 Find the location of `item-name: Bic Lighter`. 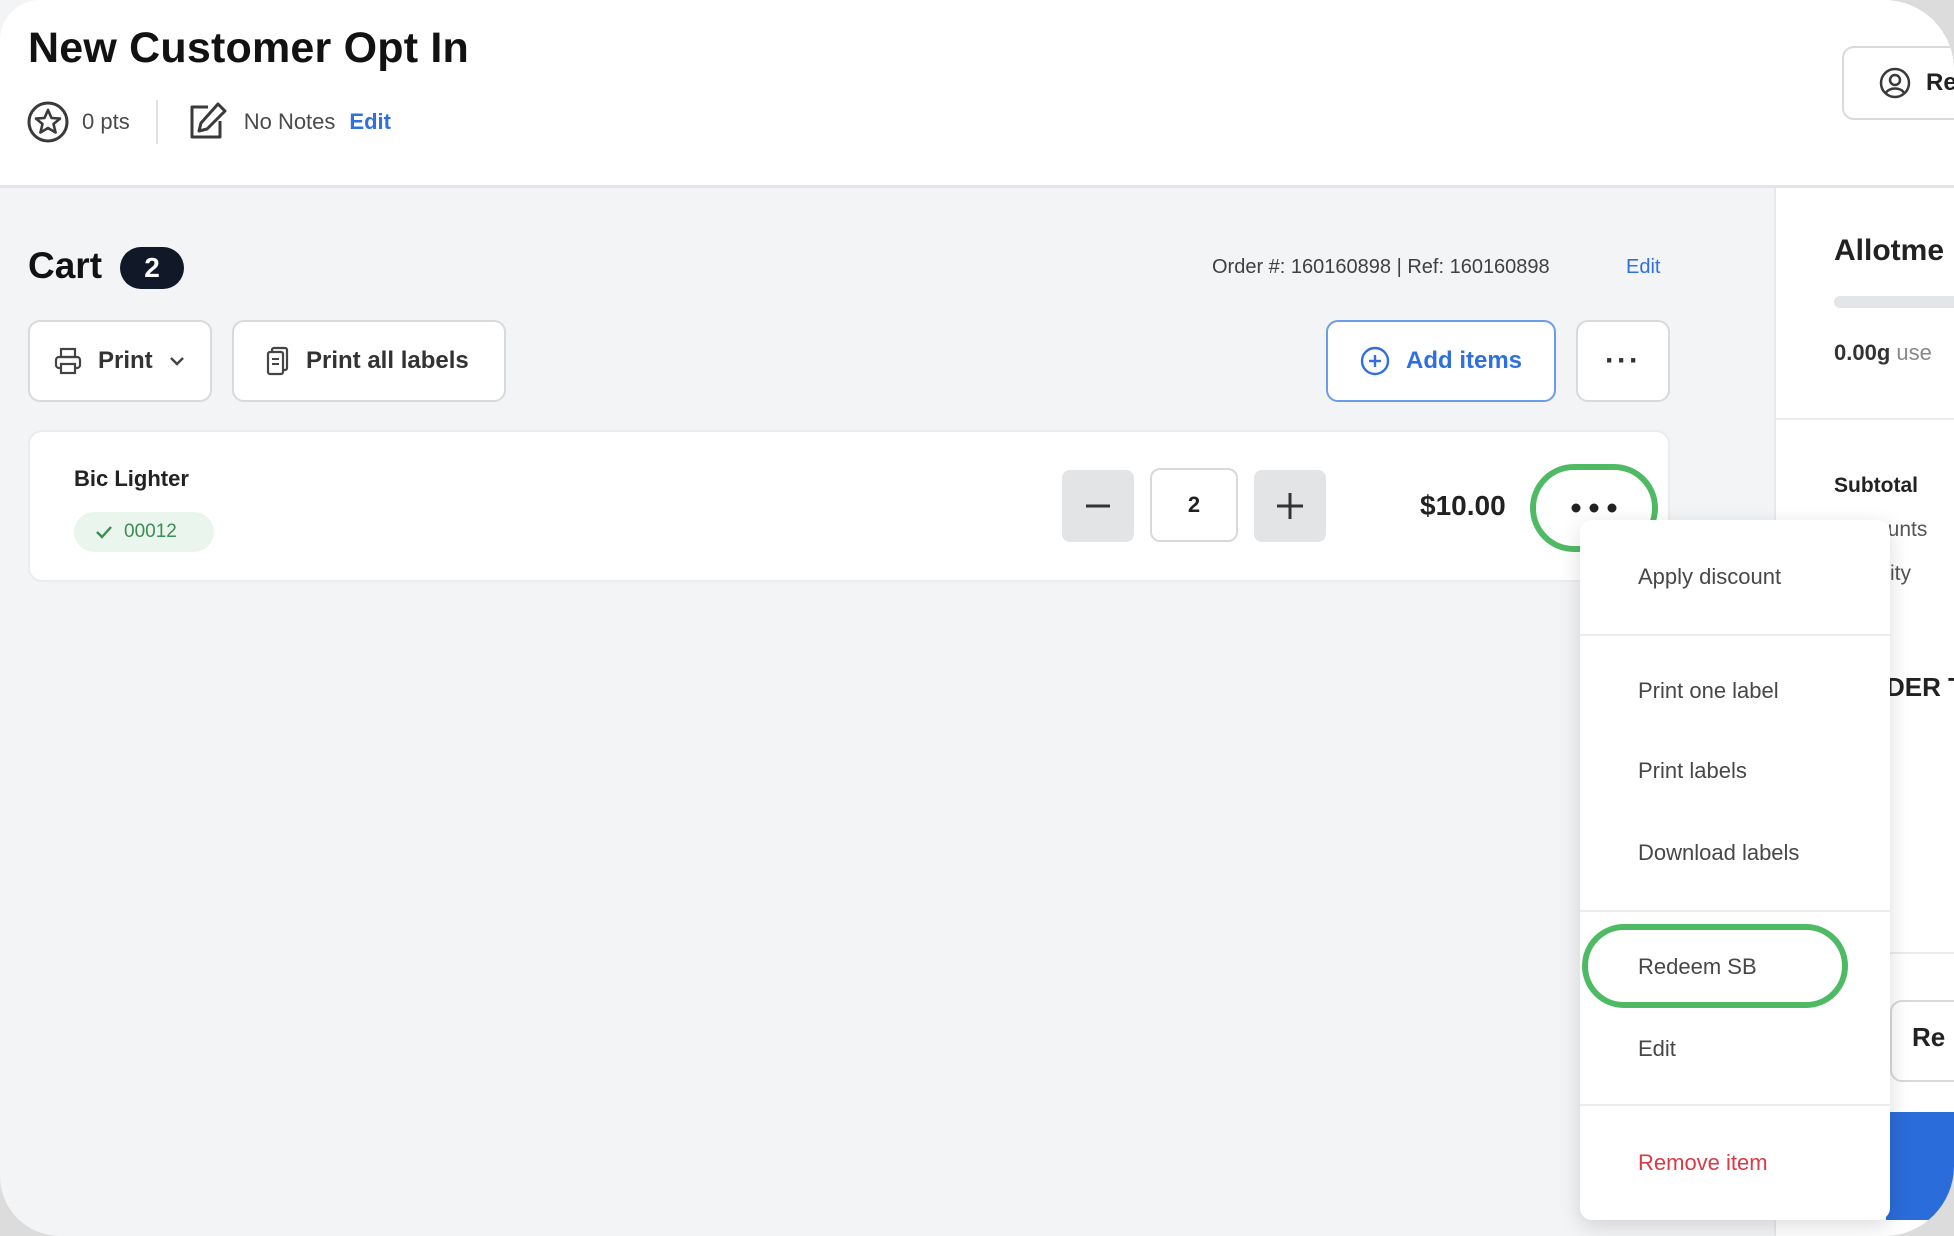

item-name: Bic Lighter is located at coordinates (131, 478).